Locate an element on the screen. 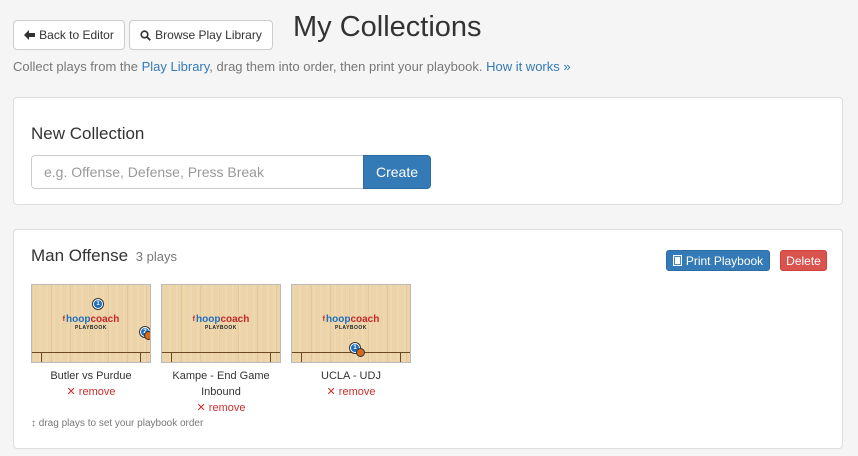 This screenshot has width=858, height=456. collection-name-input is located at coordinates (197, 172).